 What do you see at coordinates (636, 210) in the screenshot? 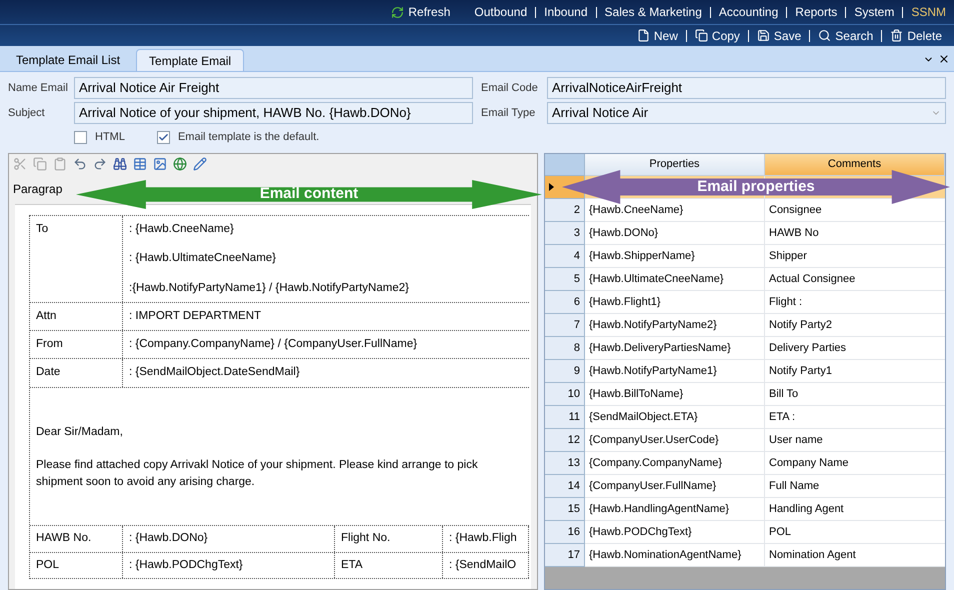
I see `table-cell-text: {Hawb.CneeName}` at bounding box center [636, 210].